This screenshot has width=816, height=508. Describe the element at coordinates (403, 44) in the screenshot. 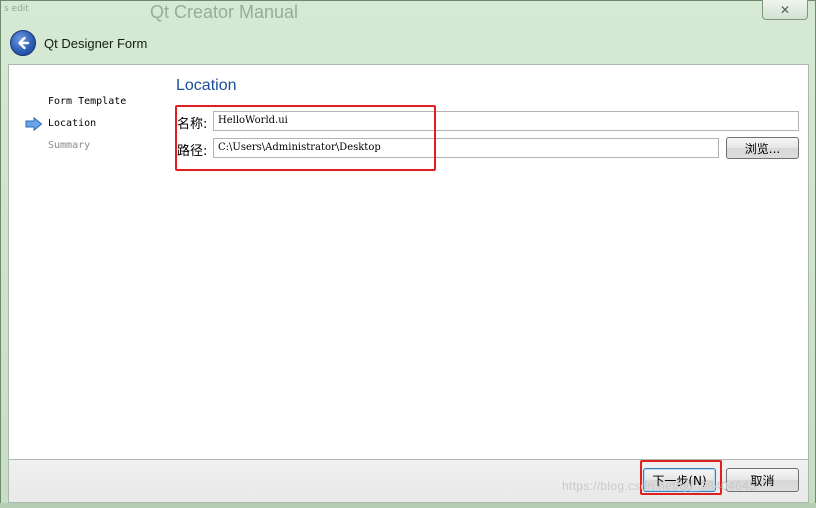

I see `wizard-header: Qt Designer Form` at that location.